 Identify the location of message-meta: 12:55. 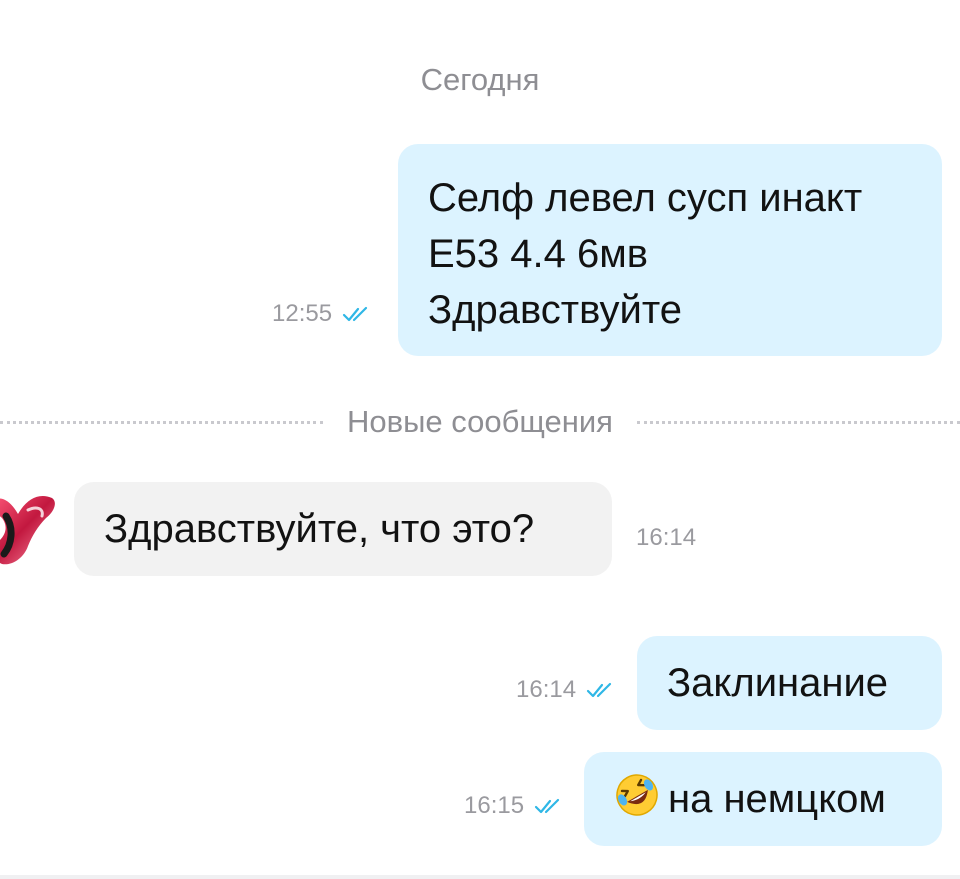
(322, 314).